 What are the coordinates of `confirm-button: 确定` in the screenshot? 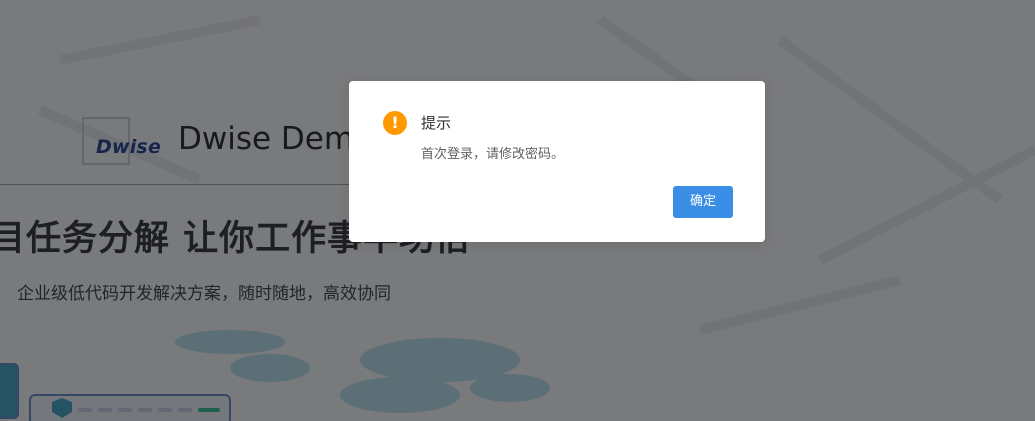 It's located at (703, 202).